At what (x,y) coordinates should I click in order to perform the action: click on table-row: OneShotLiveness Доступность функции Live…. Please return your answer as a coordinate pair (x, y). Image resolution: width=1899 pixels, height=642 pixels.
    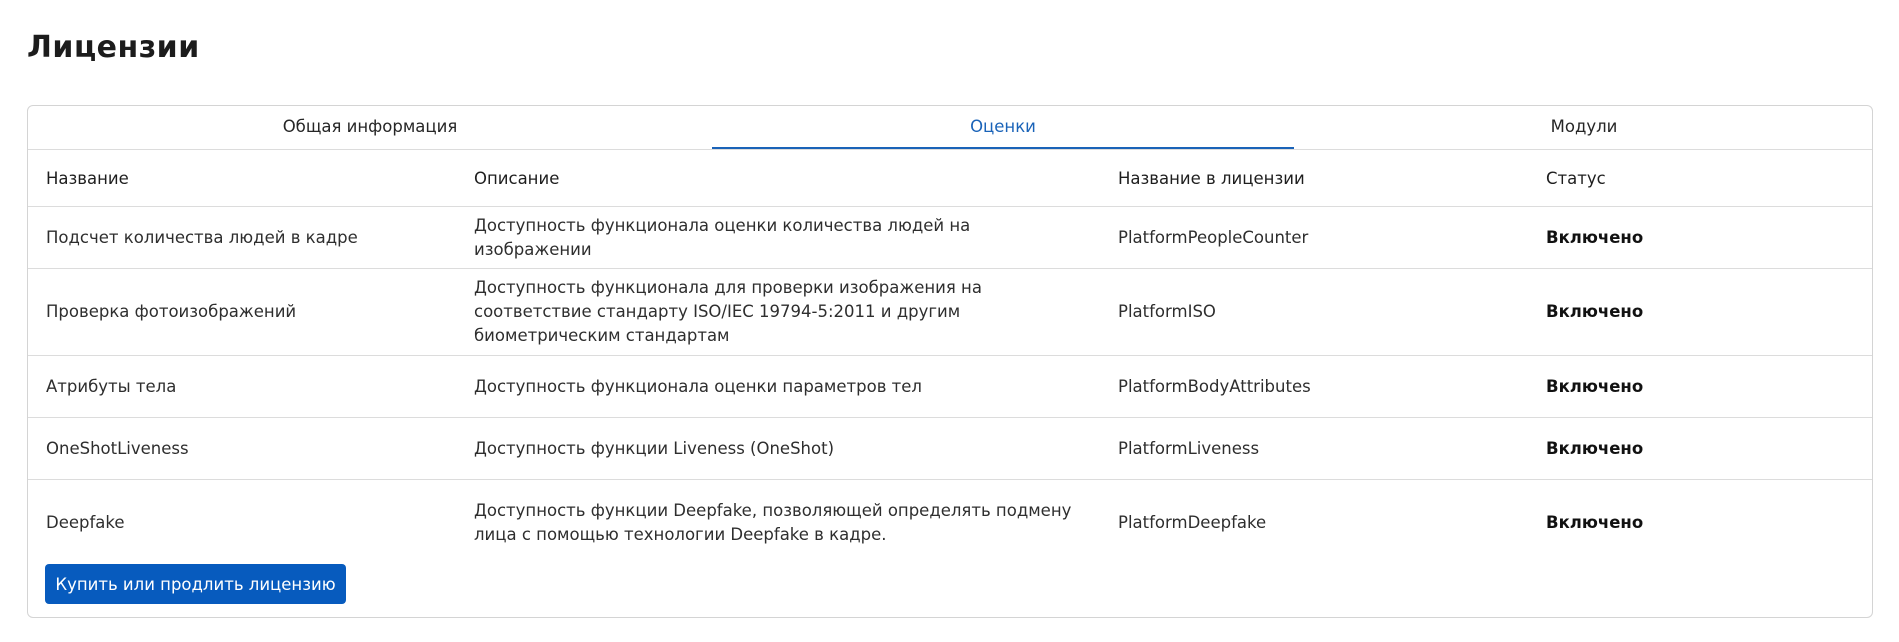
    Looking at the image, I should click on (950, 448).